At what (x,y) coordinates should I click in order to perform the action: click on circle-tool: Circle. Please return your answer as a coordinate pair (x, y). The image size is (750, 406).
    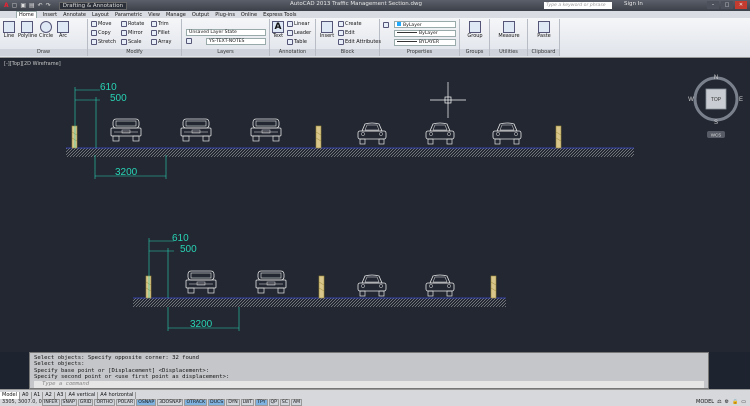
    Looking at the image, I should click on (46, 30).